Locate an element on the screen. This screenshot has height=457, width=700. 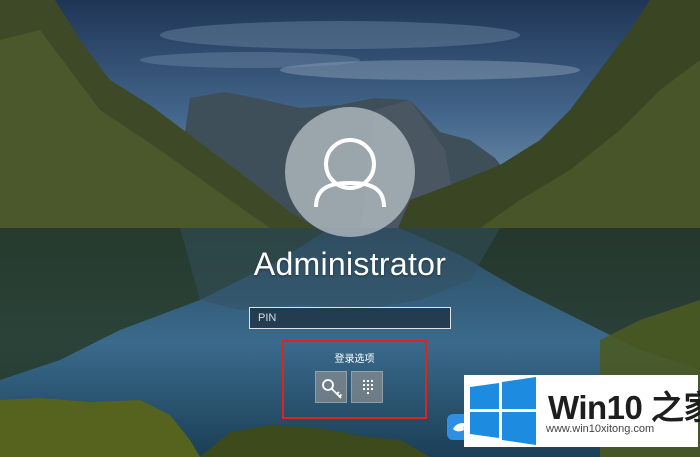
pin-input is located at coordinates (350, 318).